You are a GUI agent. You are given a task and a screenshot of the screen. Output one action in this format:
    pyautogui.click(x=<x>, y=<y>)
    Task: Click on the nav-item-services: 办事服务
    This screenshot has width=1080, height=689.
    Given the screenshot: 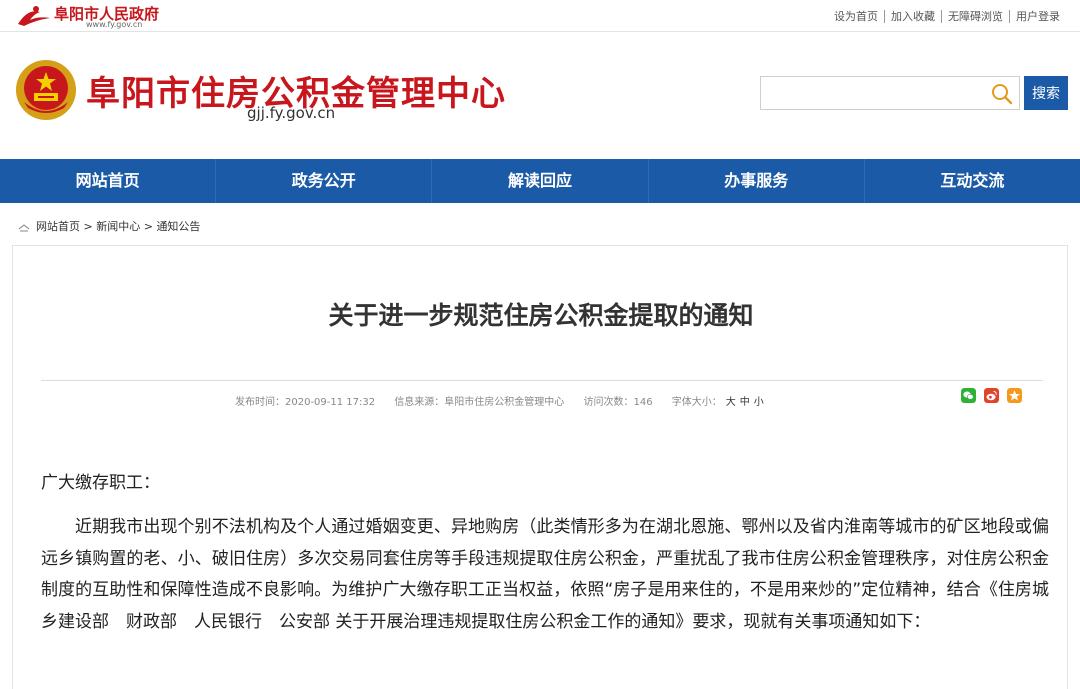 What is the action you would take?
    pyautogui.click(x=757, y=181)
    